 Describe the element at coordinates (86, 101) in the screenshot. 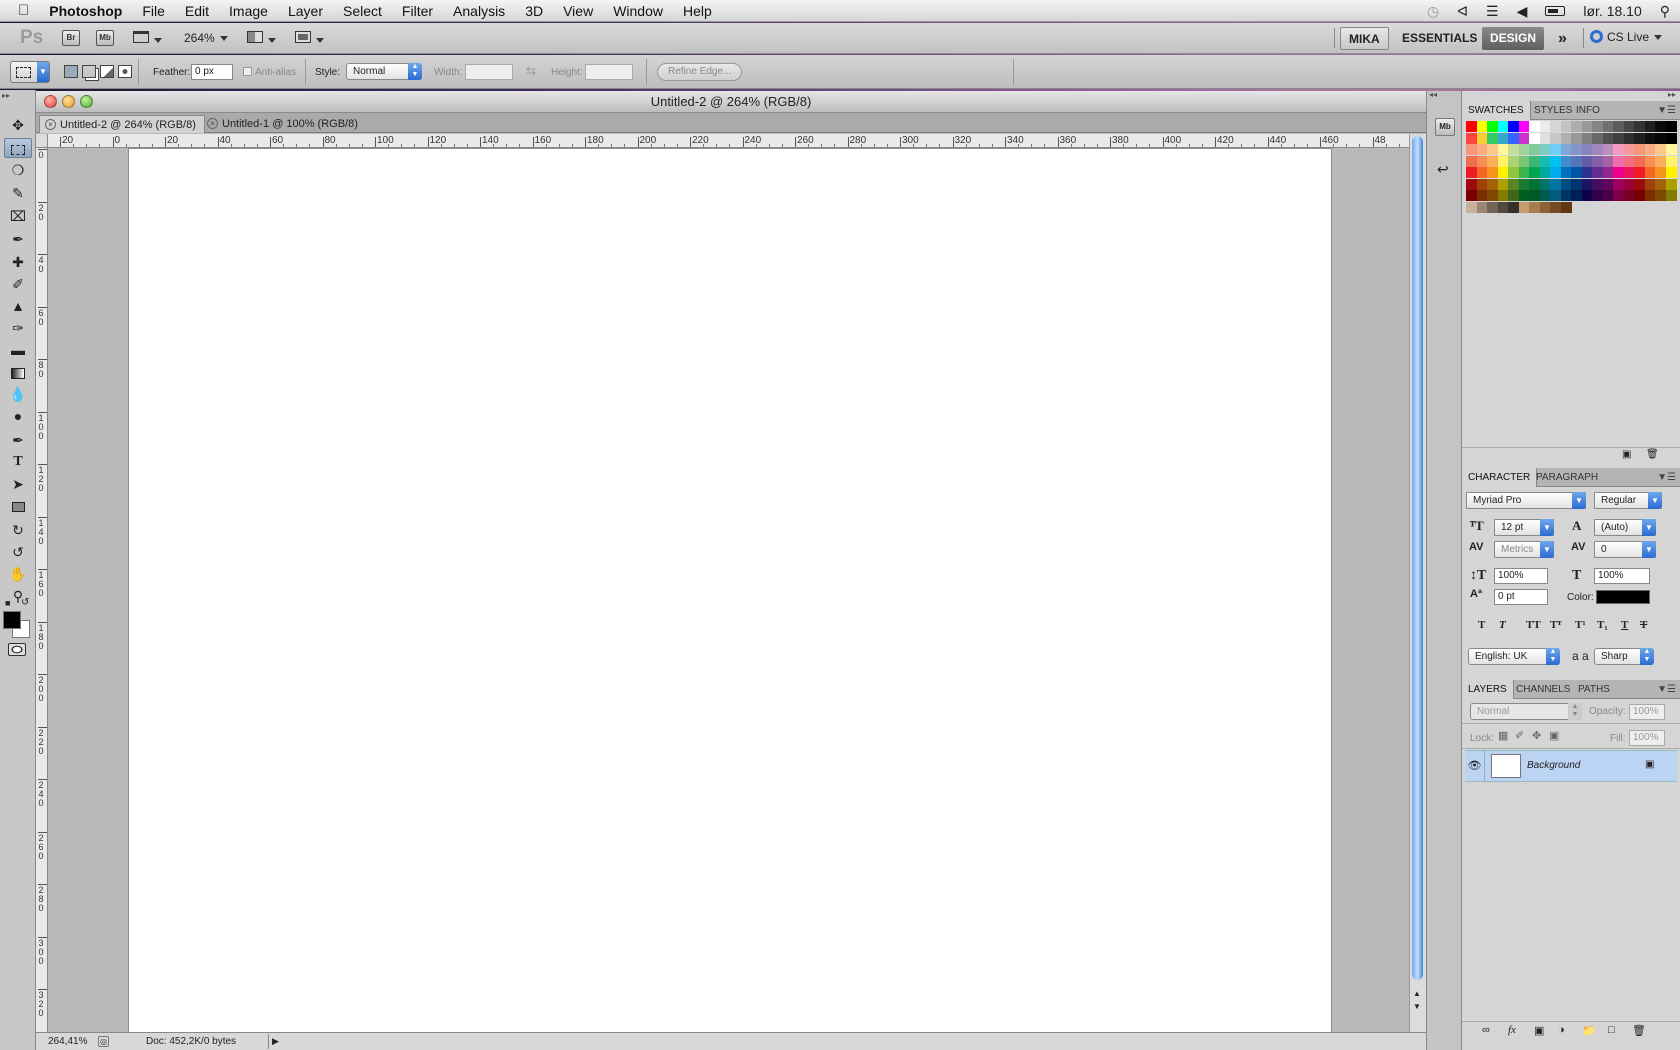

I see `zoom-window-icon` at that location.